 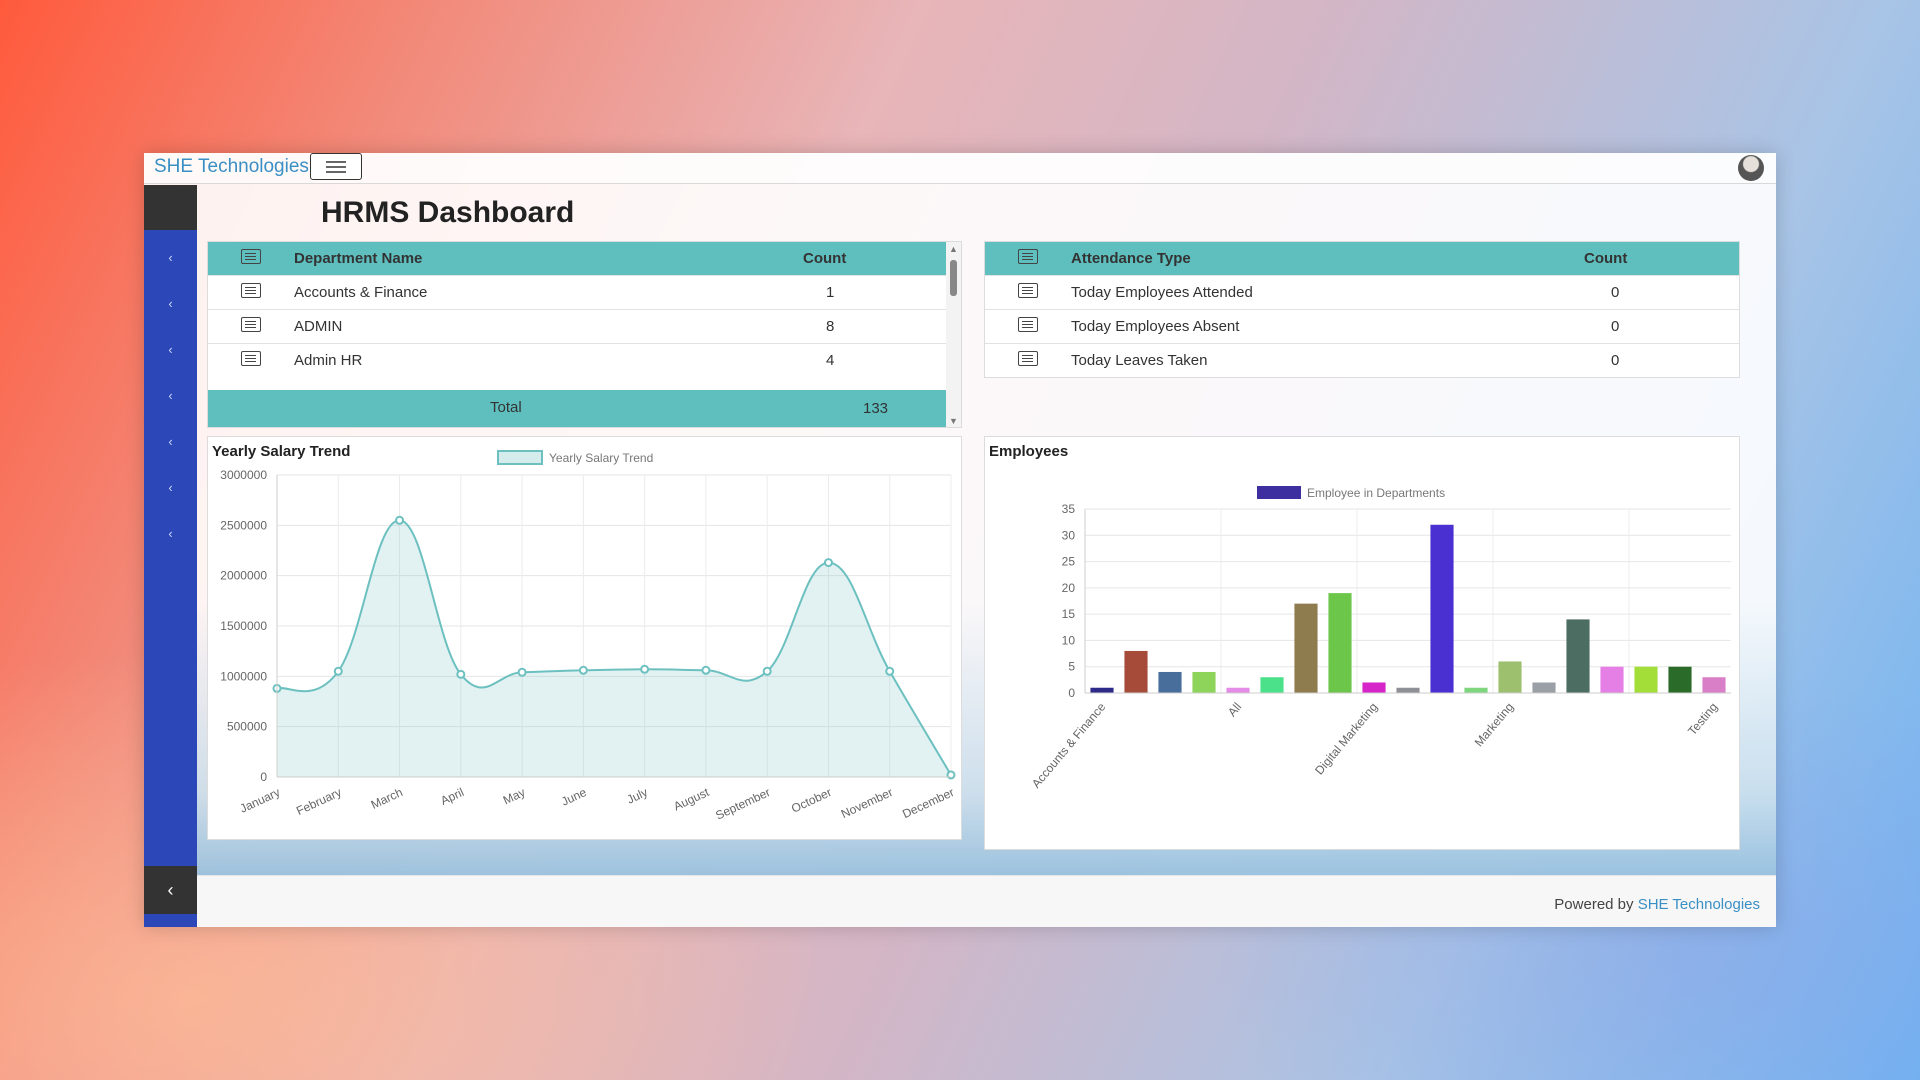 What do you see at coordinates (170, 396) in the screenshot?
I see `sidebar-item-4: ‹` at bounding box center [170, 396].